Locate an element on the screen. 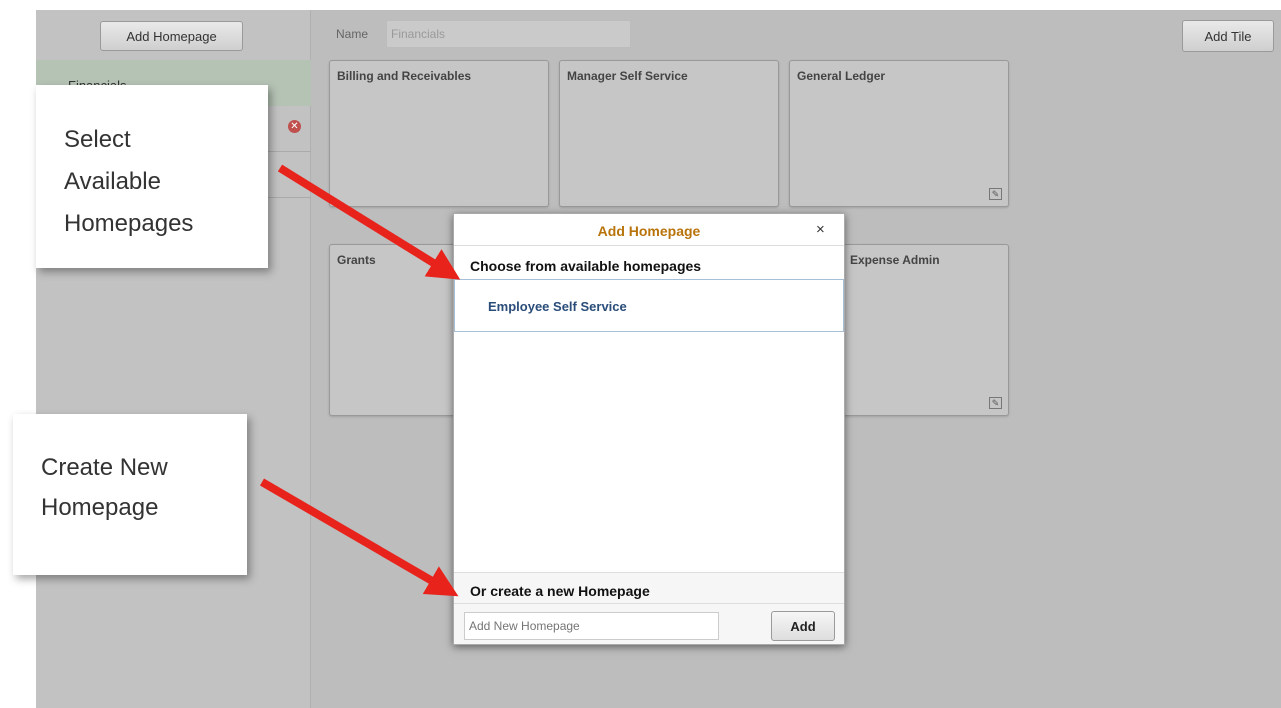 This screenshot has height=708, width=1281. add-button: Add is located at coordinates (803, 626).